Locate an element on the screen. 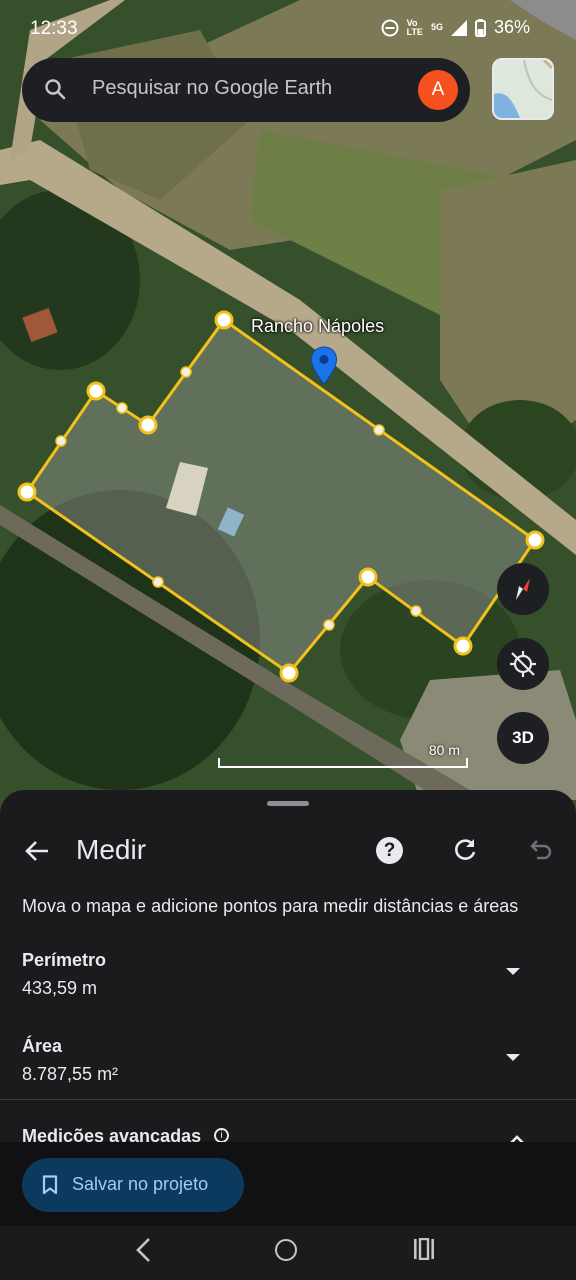 The image size is (576, 1280). refresh-icon is located at coordinates (465, 850).